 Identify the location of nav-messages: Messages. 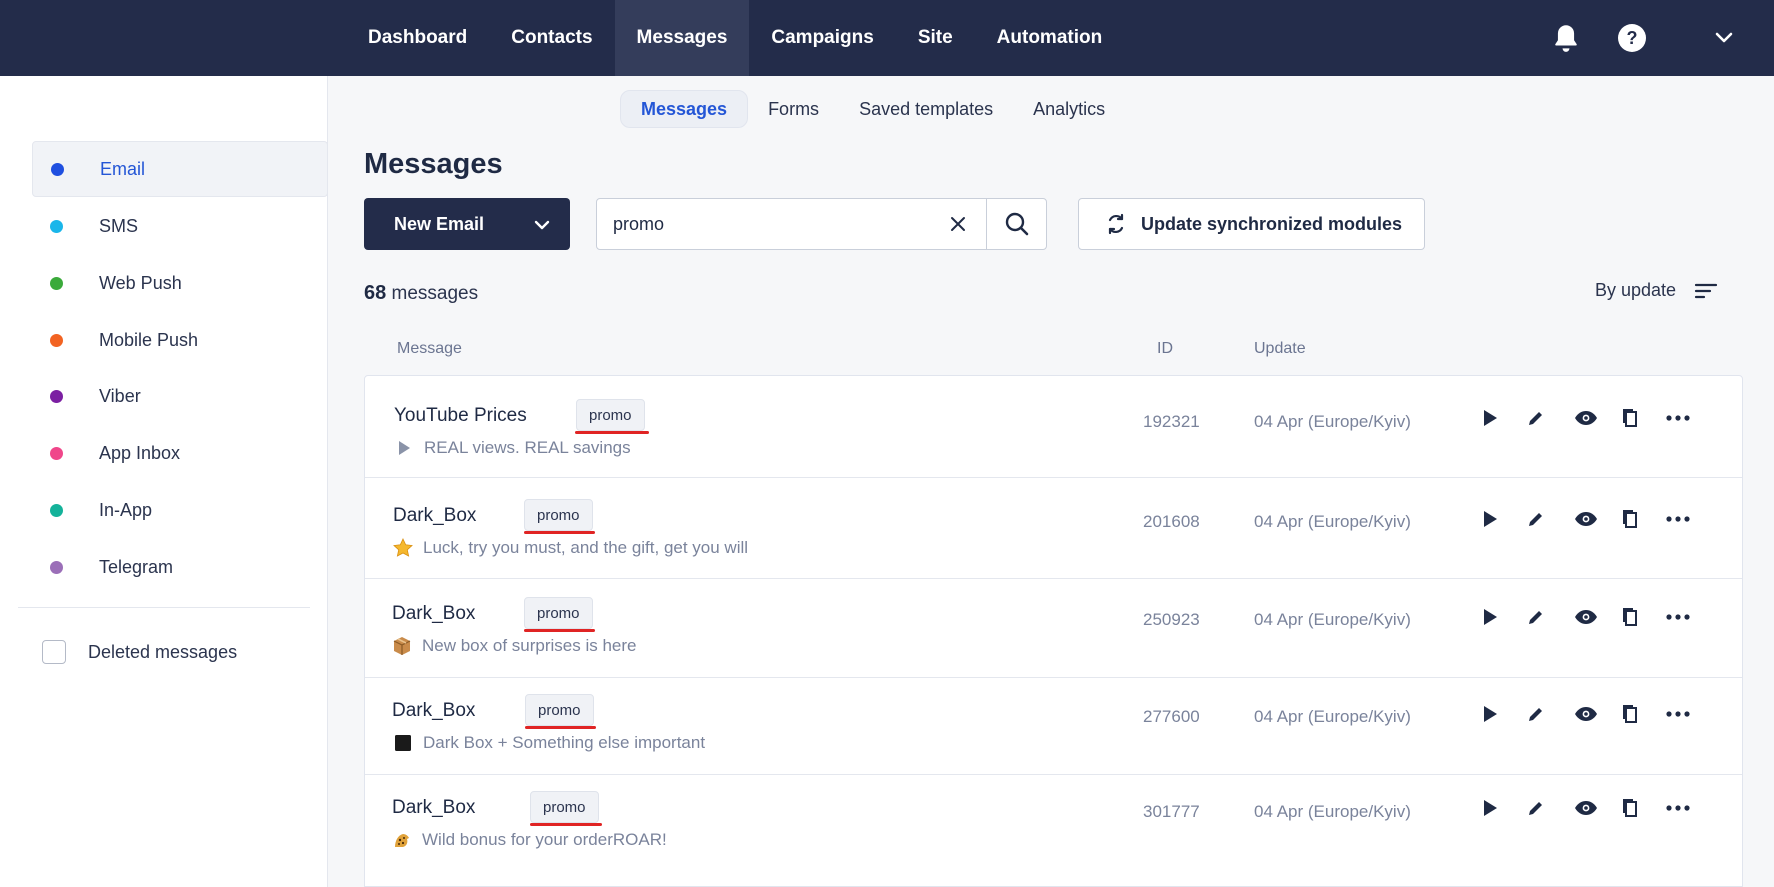
(682, 38).